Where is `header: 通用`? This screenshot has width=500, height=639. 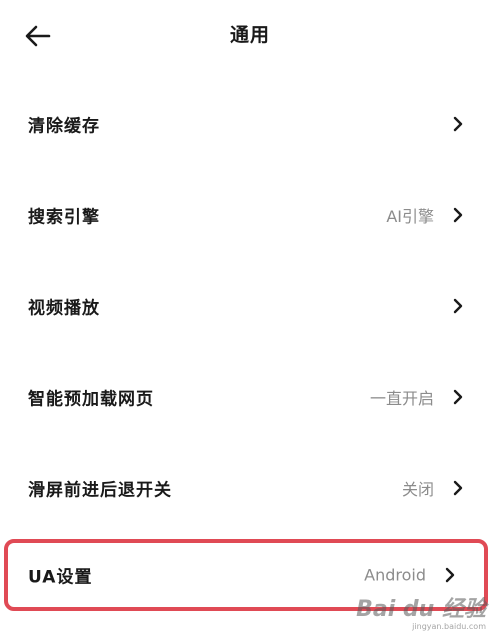 header: 通用 is located at coordinates (250, 37).